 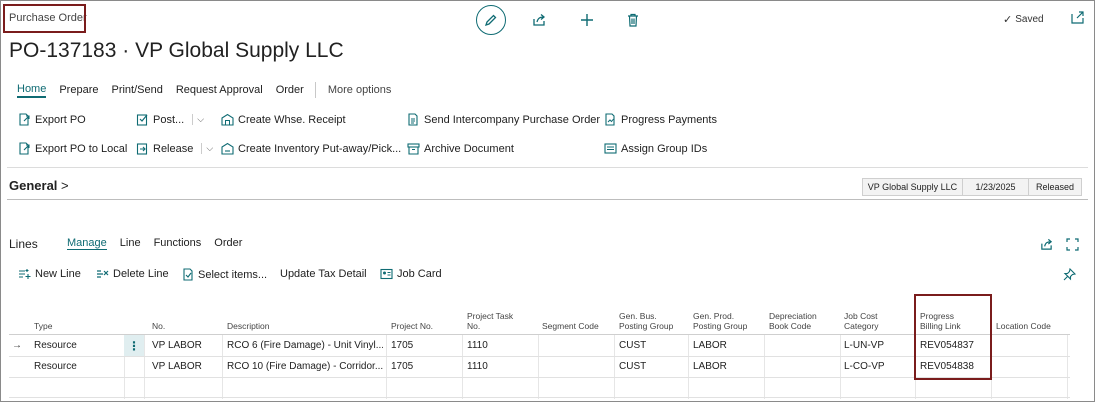 What do you see at coordinates (669, 119) in the screenshot?
I see `progress-payments-label: Progress Payments` at bounding box center [669, 119].